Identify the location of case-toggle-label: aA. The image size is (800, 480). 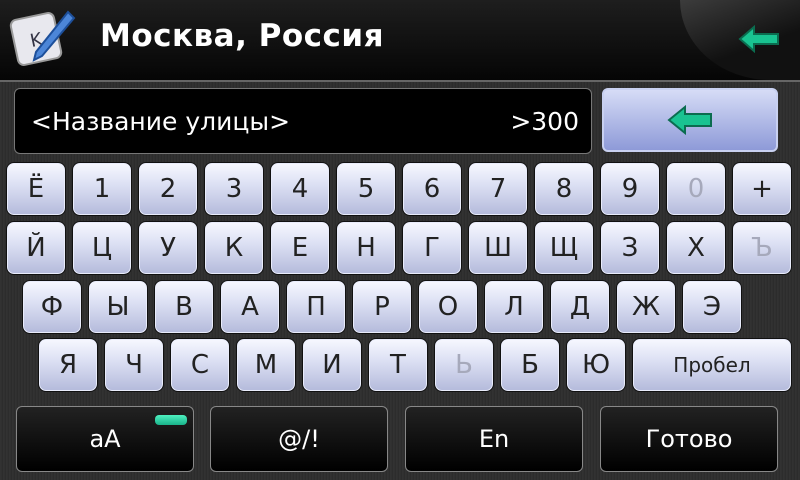
(105, 439).